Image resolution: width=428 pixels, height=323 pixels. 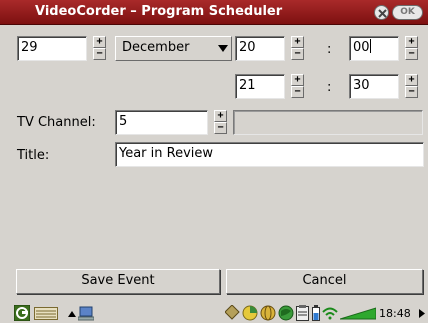 I want to click on close-button, so click(x=381, y=12).